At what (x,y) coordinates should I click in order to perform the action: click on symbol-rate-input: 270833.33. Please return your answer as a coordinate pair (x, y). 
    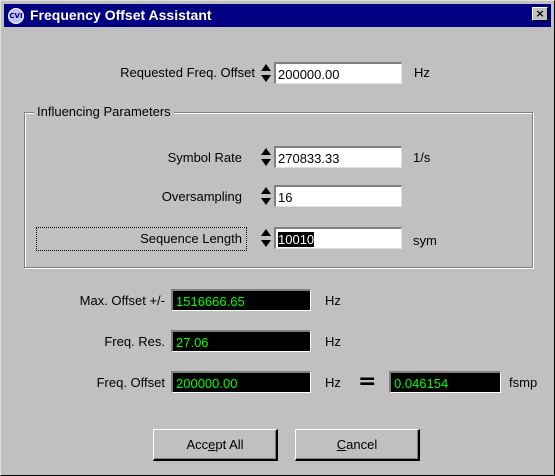
    Looking at the image, I should click on (338, 157).